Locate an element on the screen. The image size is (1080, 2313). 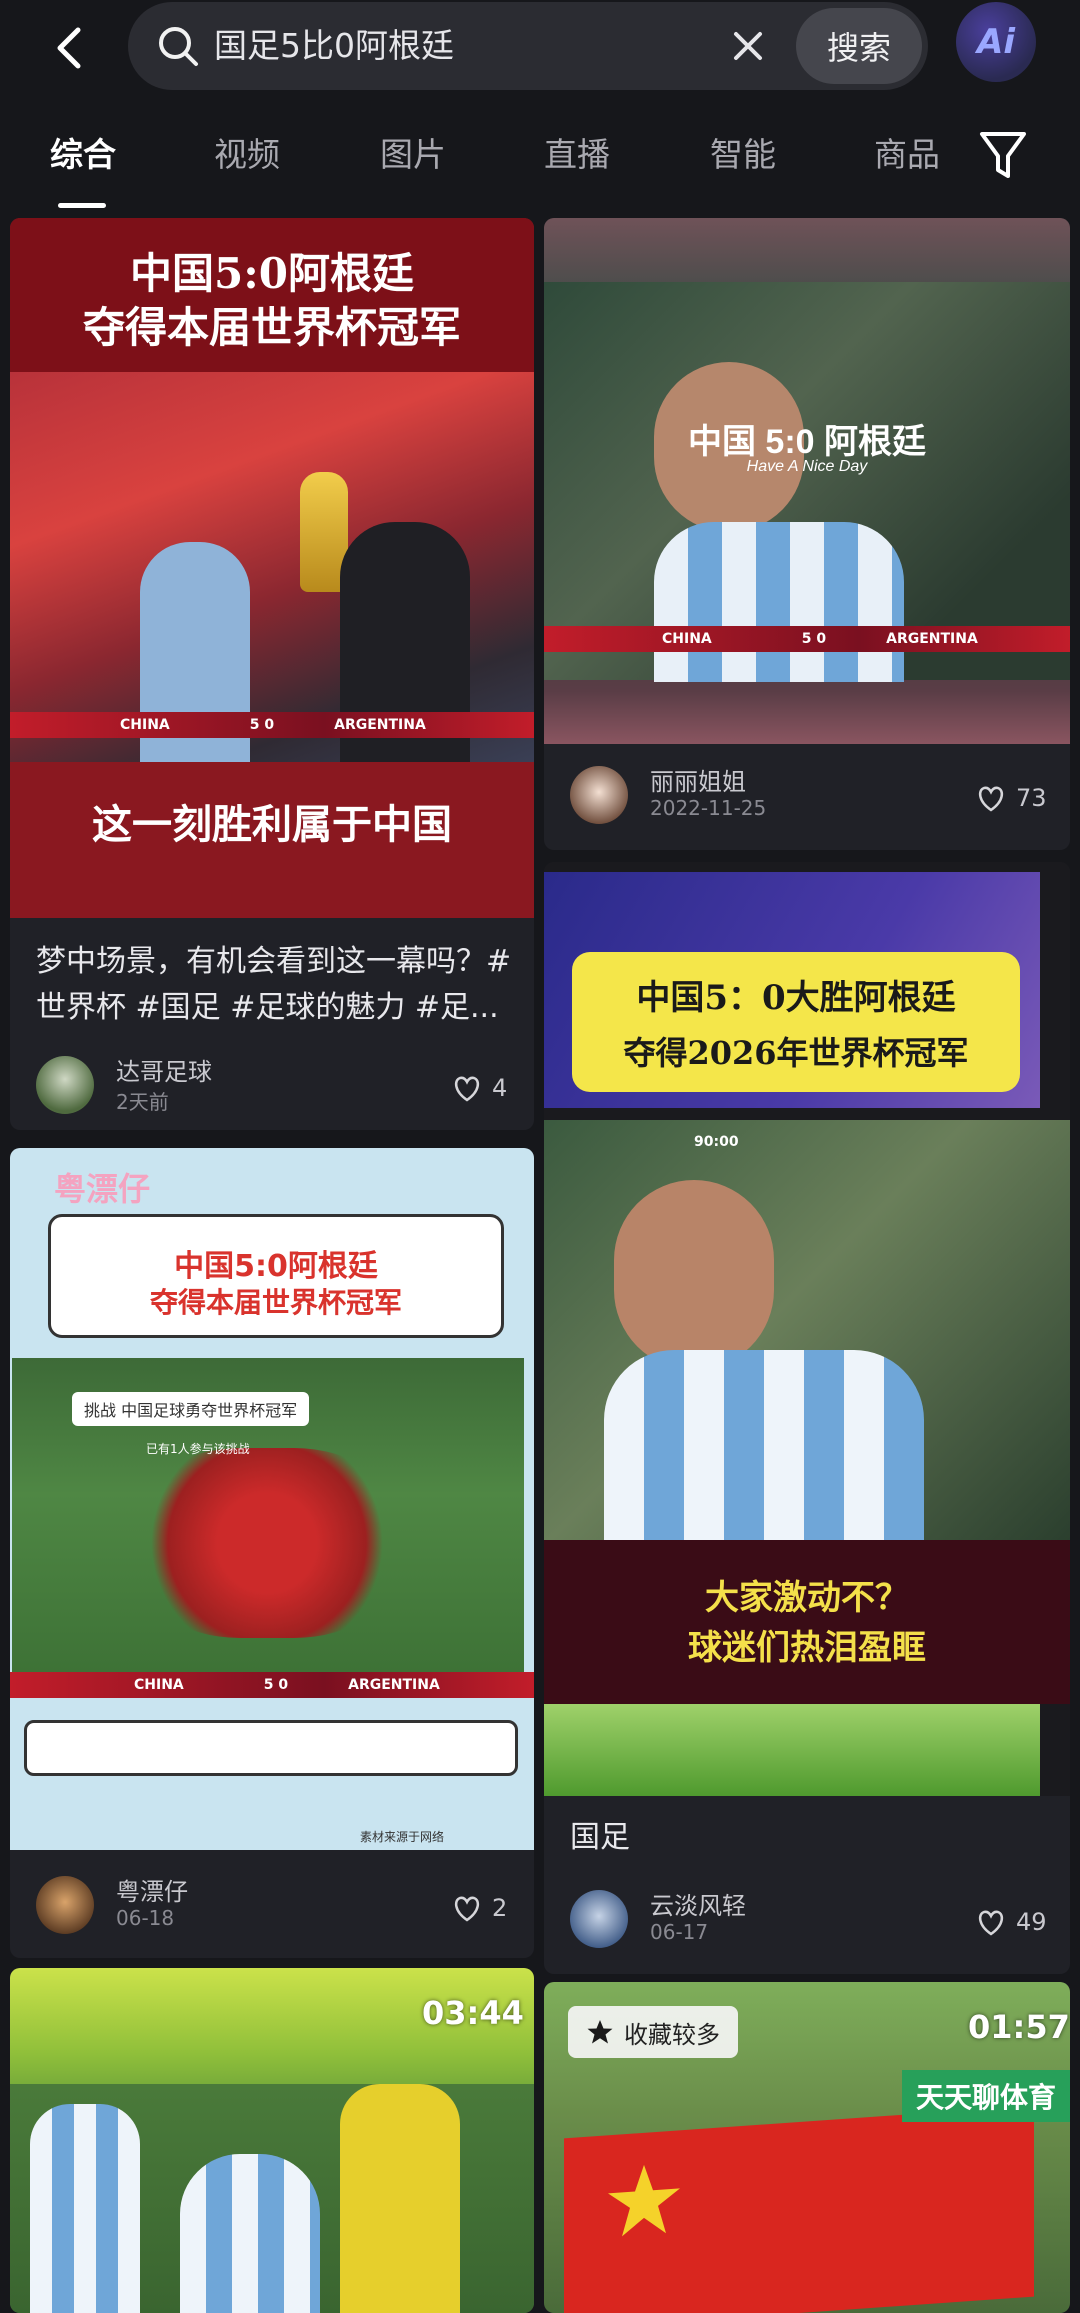
author-info: 粤漂仔 06-18 is located at coordinates (186, 1907).